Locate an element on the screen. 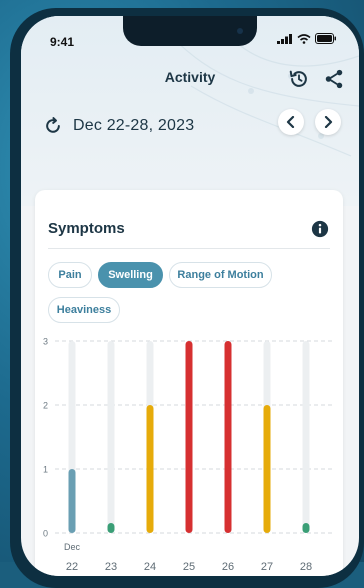 This screenshot has height=588, width=364. x-tick-label: 27 is located at coordinates (267, 567).